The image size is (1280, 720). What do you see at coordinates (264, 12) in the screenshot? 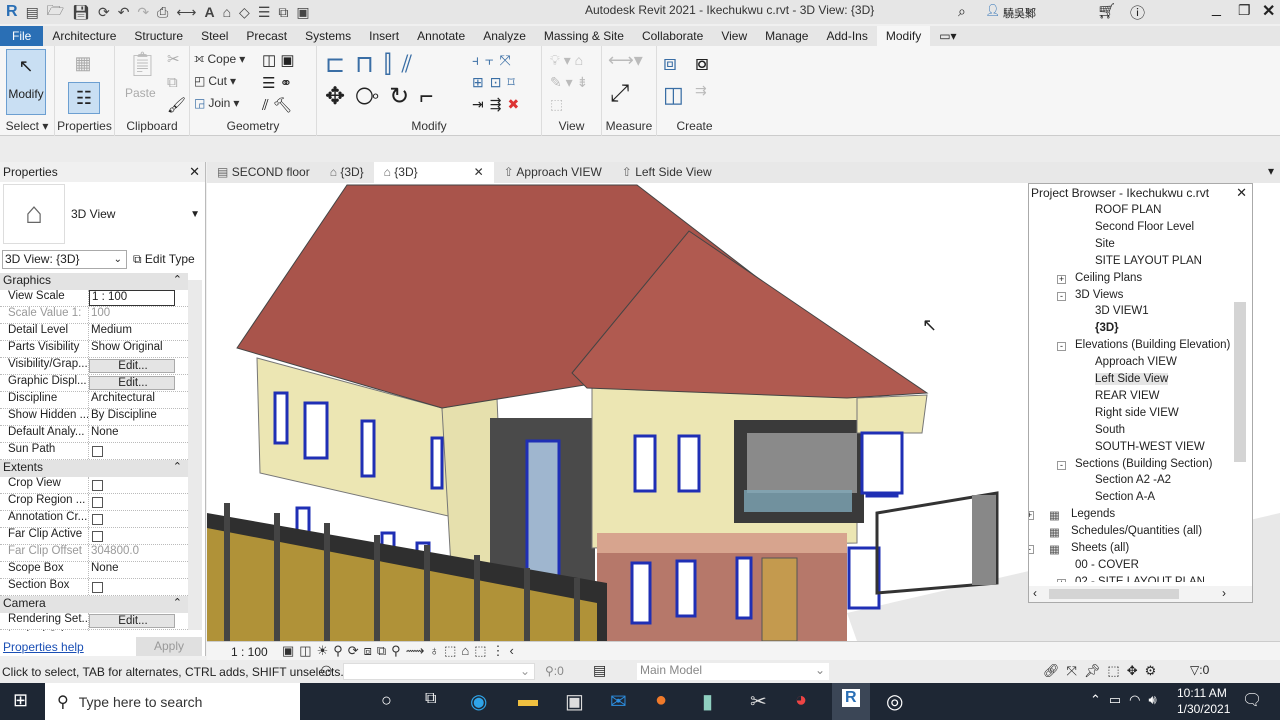
I see `thin-lines-icon: ☰` at bounding box center [264, 12].